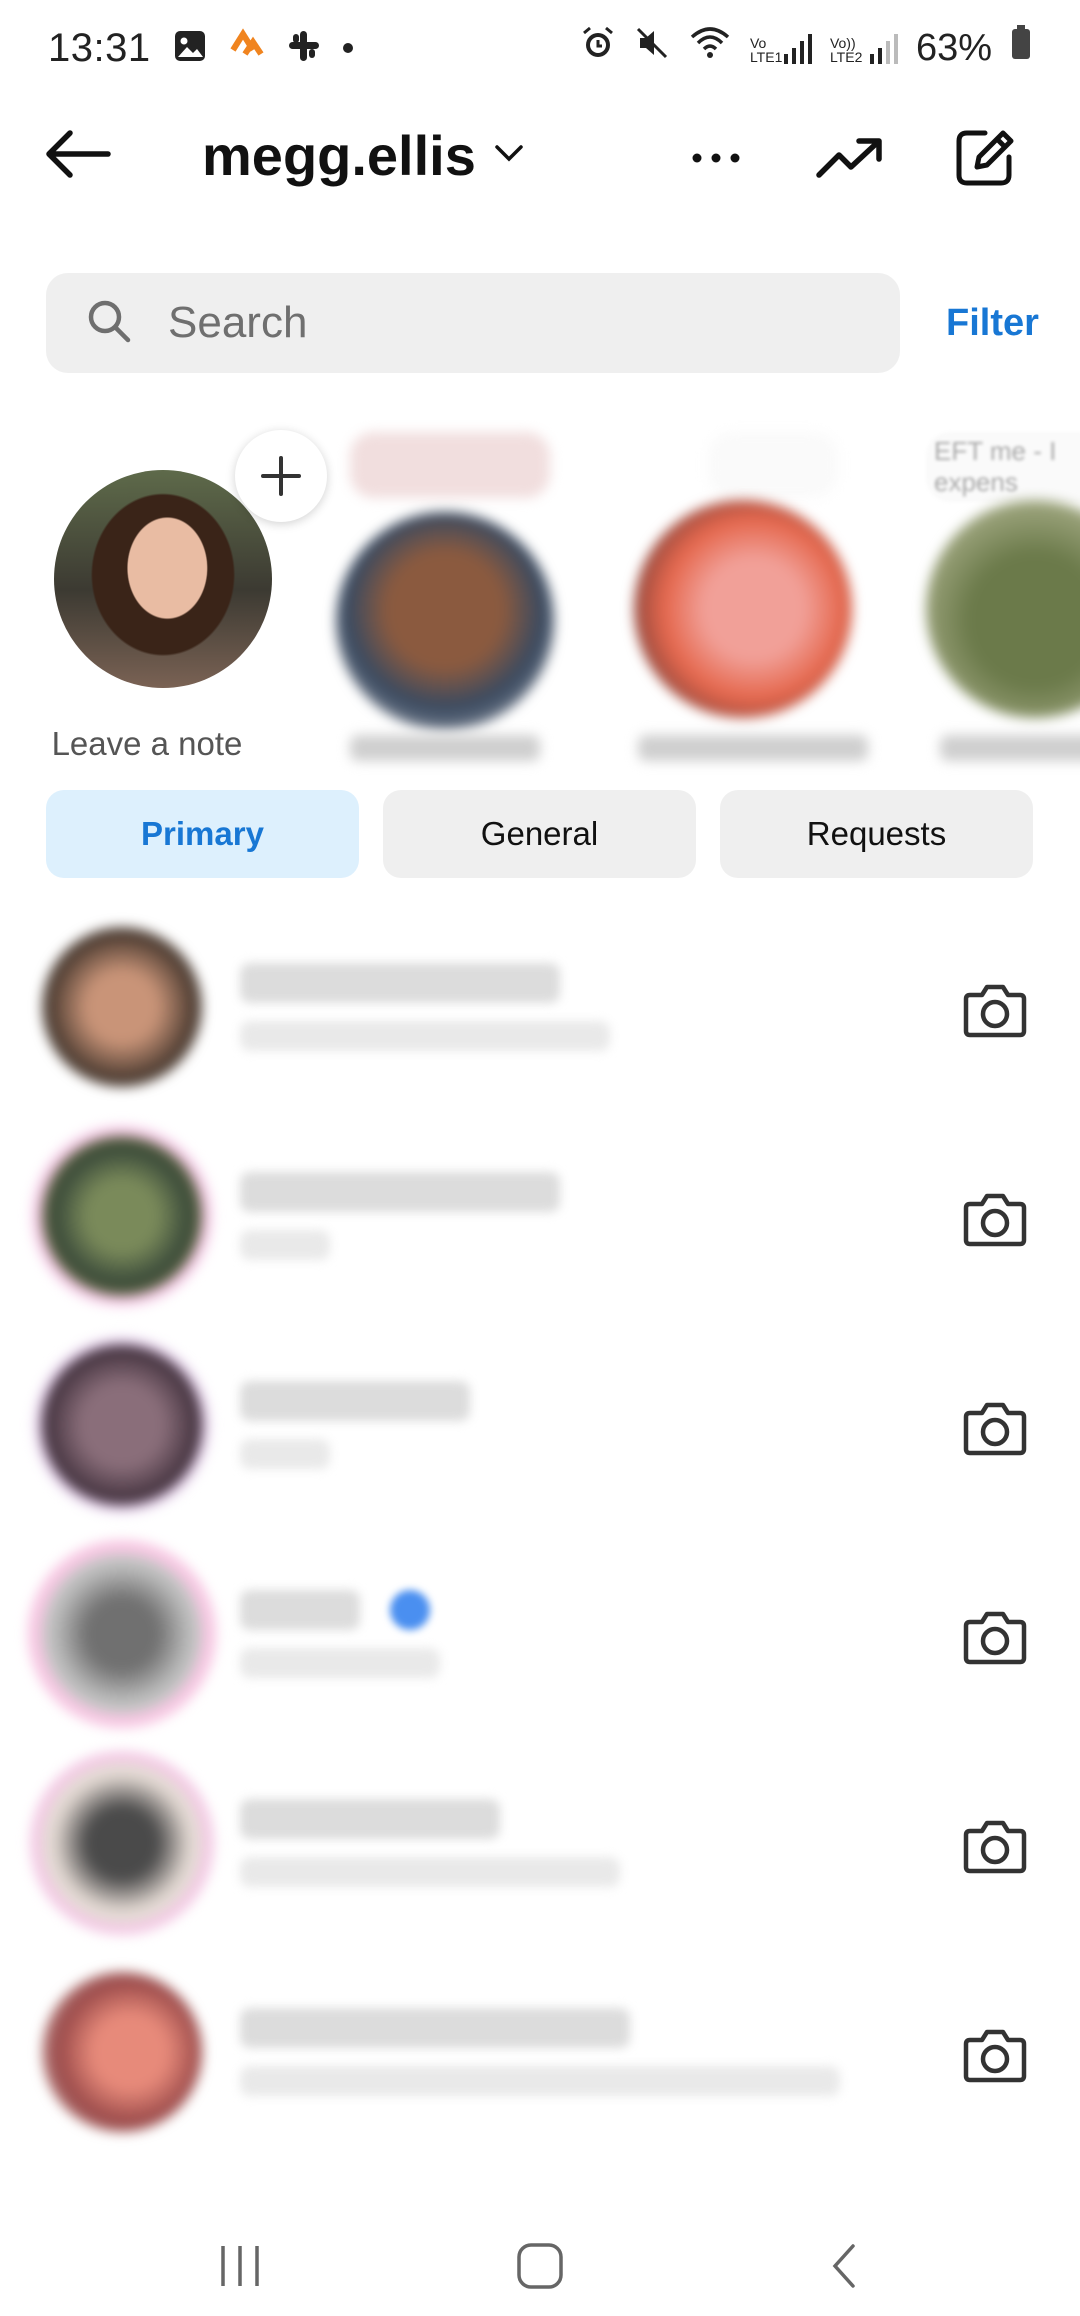 This screenshot has height=2316, width=1080. Describe the element at coordinates (992, 323) in the screenshot. I see `filter-button: Filter` at that location.